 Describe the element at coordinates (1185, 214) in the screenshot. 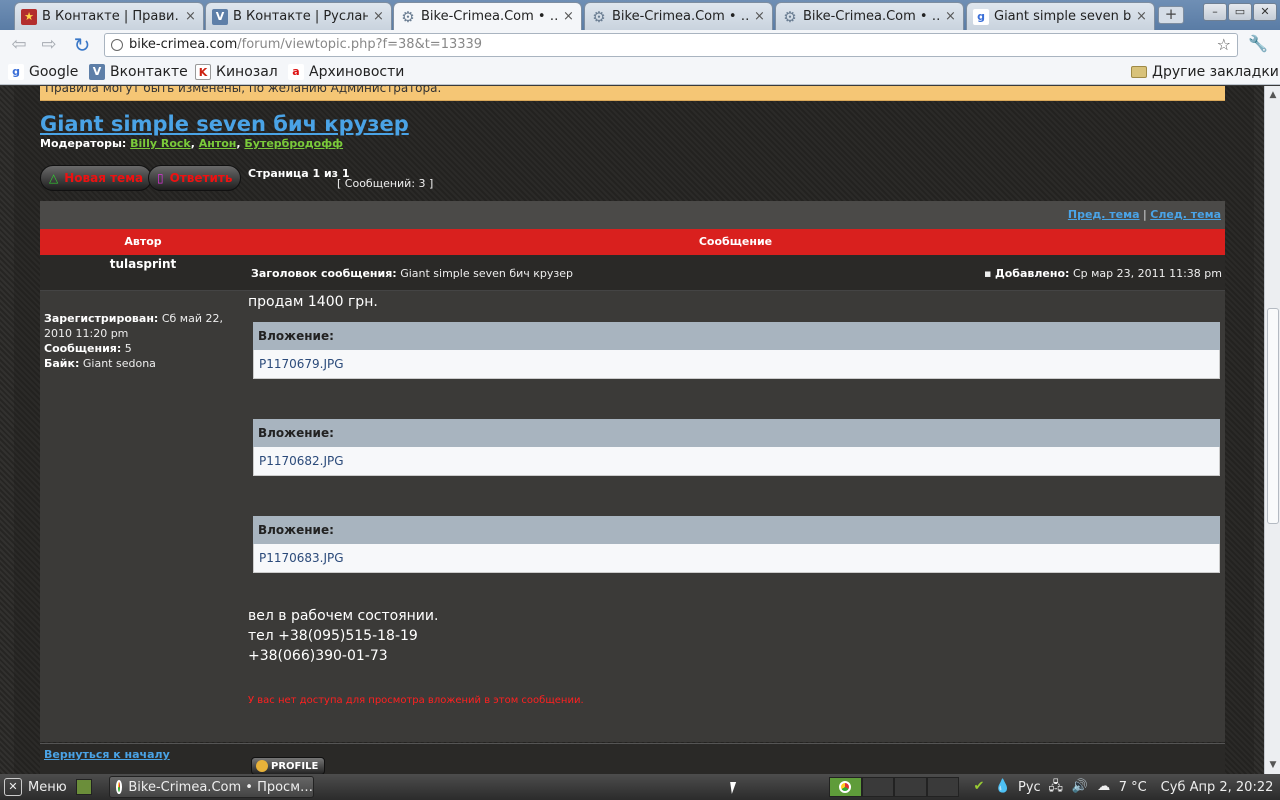

I see `next-topic-link: След. тема` at that location.